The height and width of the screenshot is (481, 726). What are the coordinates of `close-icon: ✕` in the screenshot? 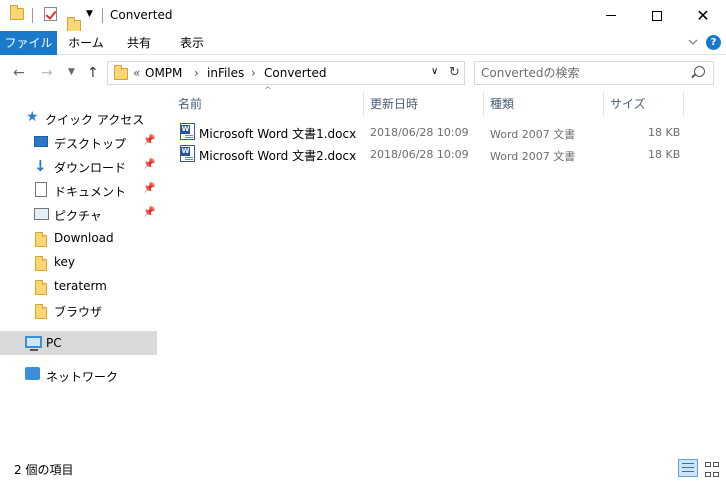 It's located at (703, 15).